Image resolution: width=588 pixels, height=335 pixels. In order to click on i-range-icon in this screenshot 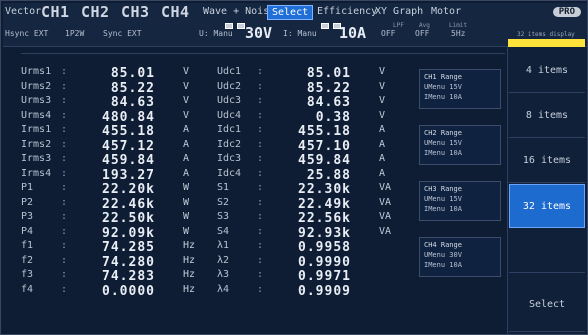, I will do `click(325, 26)`.